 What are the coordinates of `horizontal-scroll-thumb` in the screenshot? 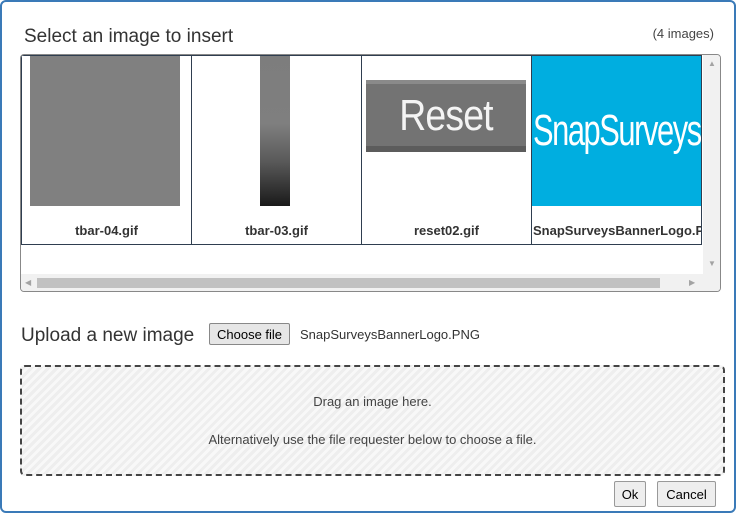 It's located at (348, 283).